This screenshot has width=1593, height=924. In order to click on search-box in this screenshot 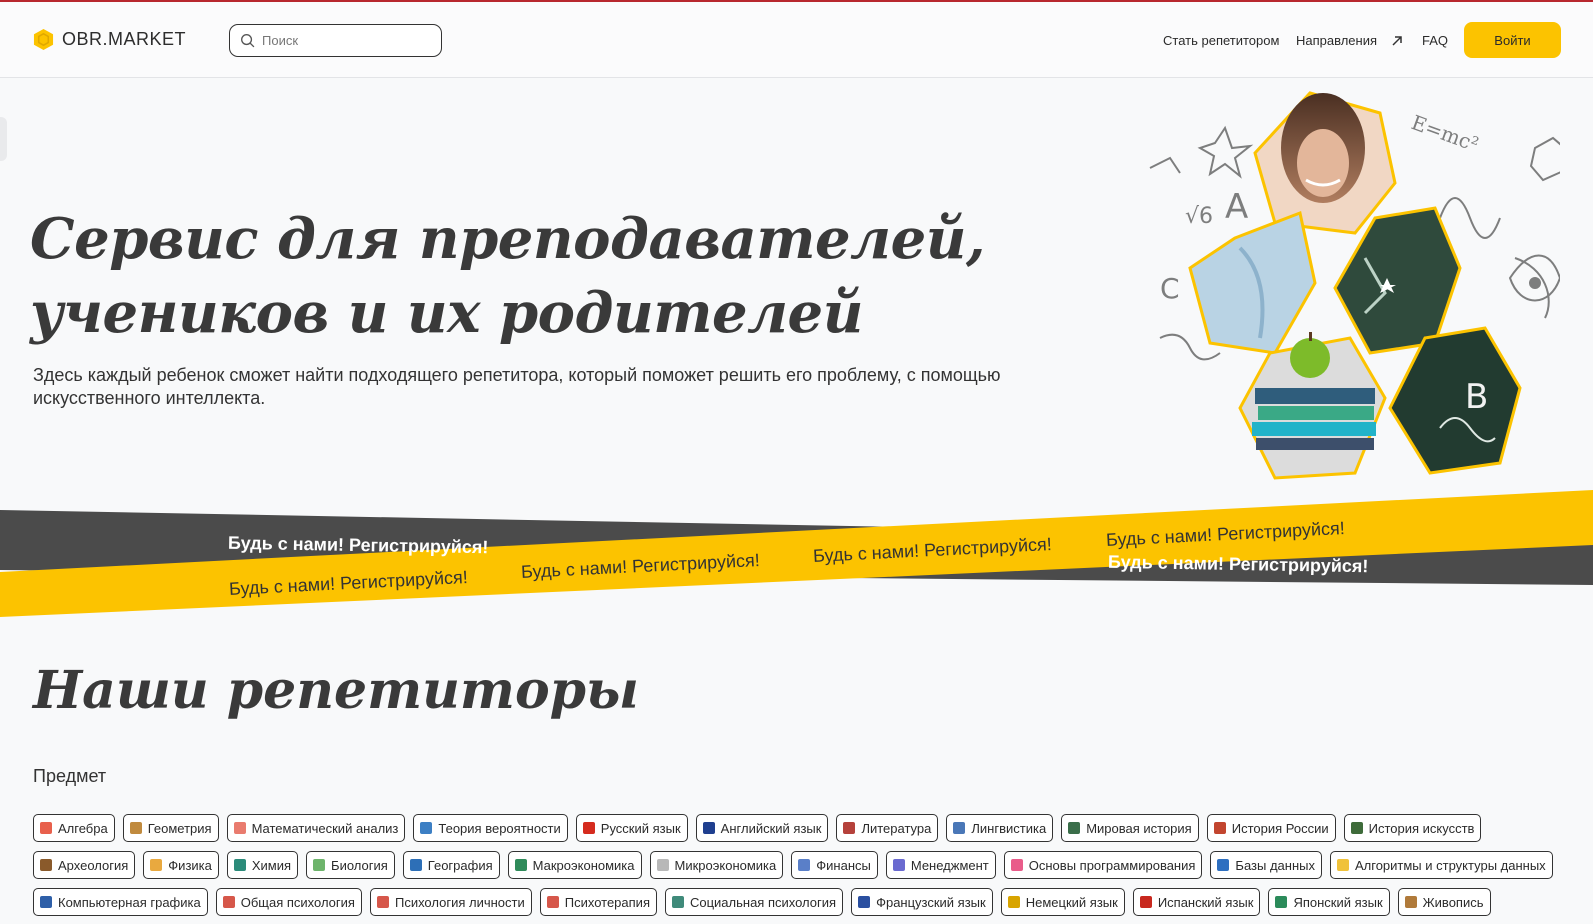, I will do `click(335, 40)`.